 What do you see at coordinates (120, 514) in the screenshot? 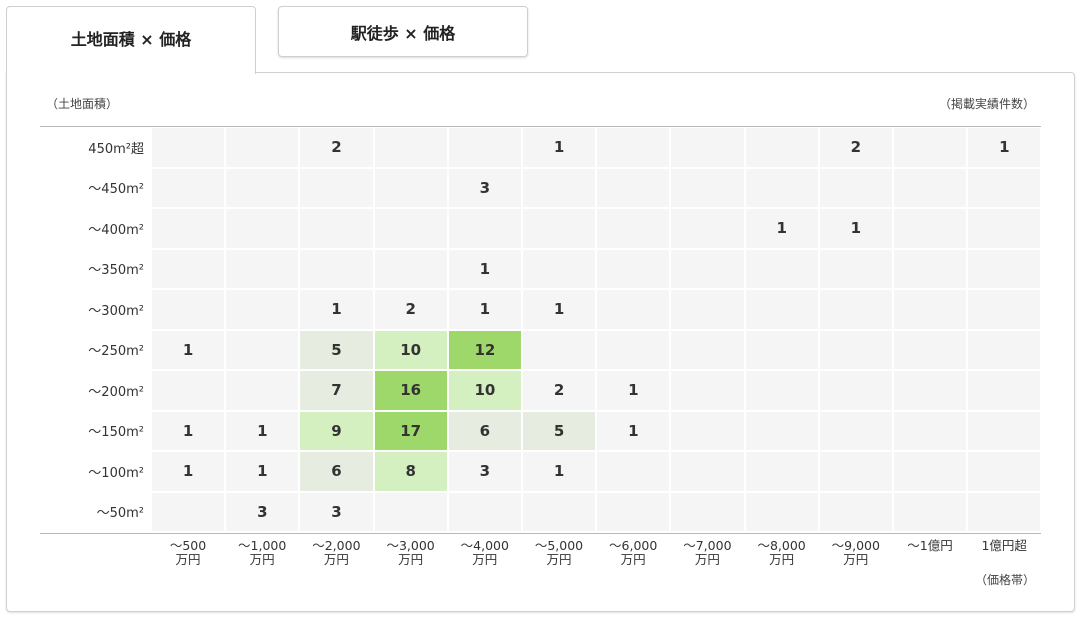
I see `row-label: 〜50m²` at bounding box center [120, 514].